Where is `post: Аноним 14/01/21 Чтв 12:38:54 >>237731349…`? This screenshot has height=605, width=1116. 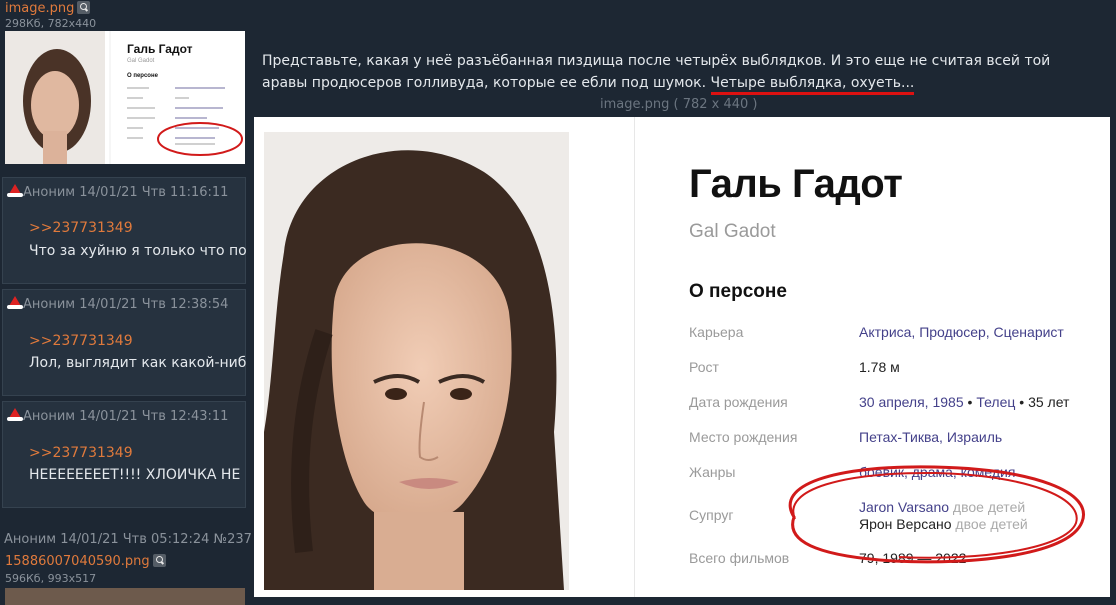 post: Аноним 14/01/21 Чтв 12:38:54 >>237731349… is located at coordinates (124, 342).